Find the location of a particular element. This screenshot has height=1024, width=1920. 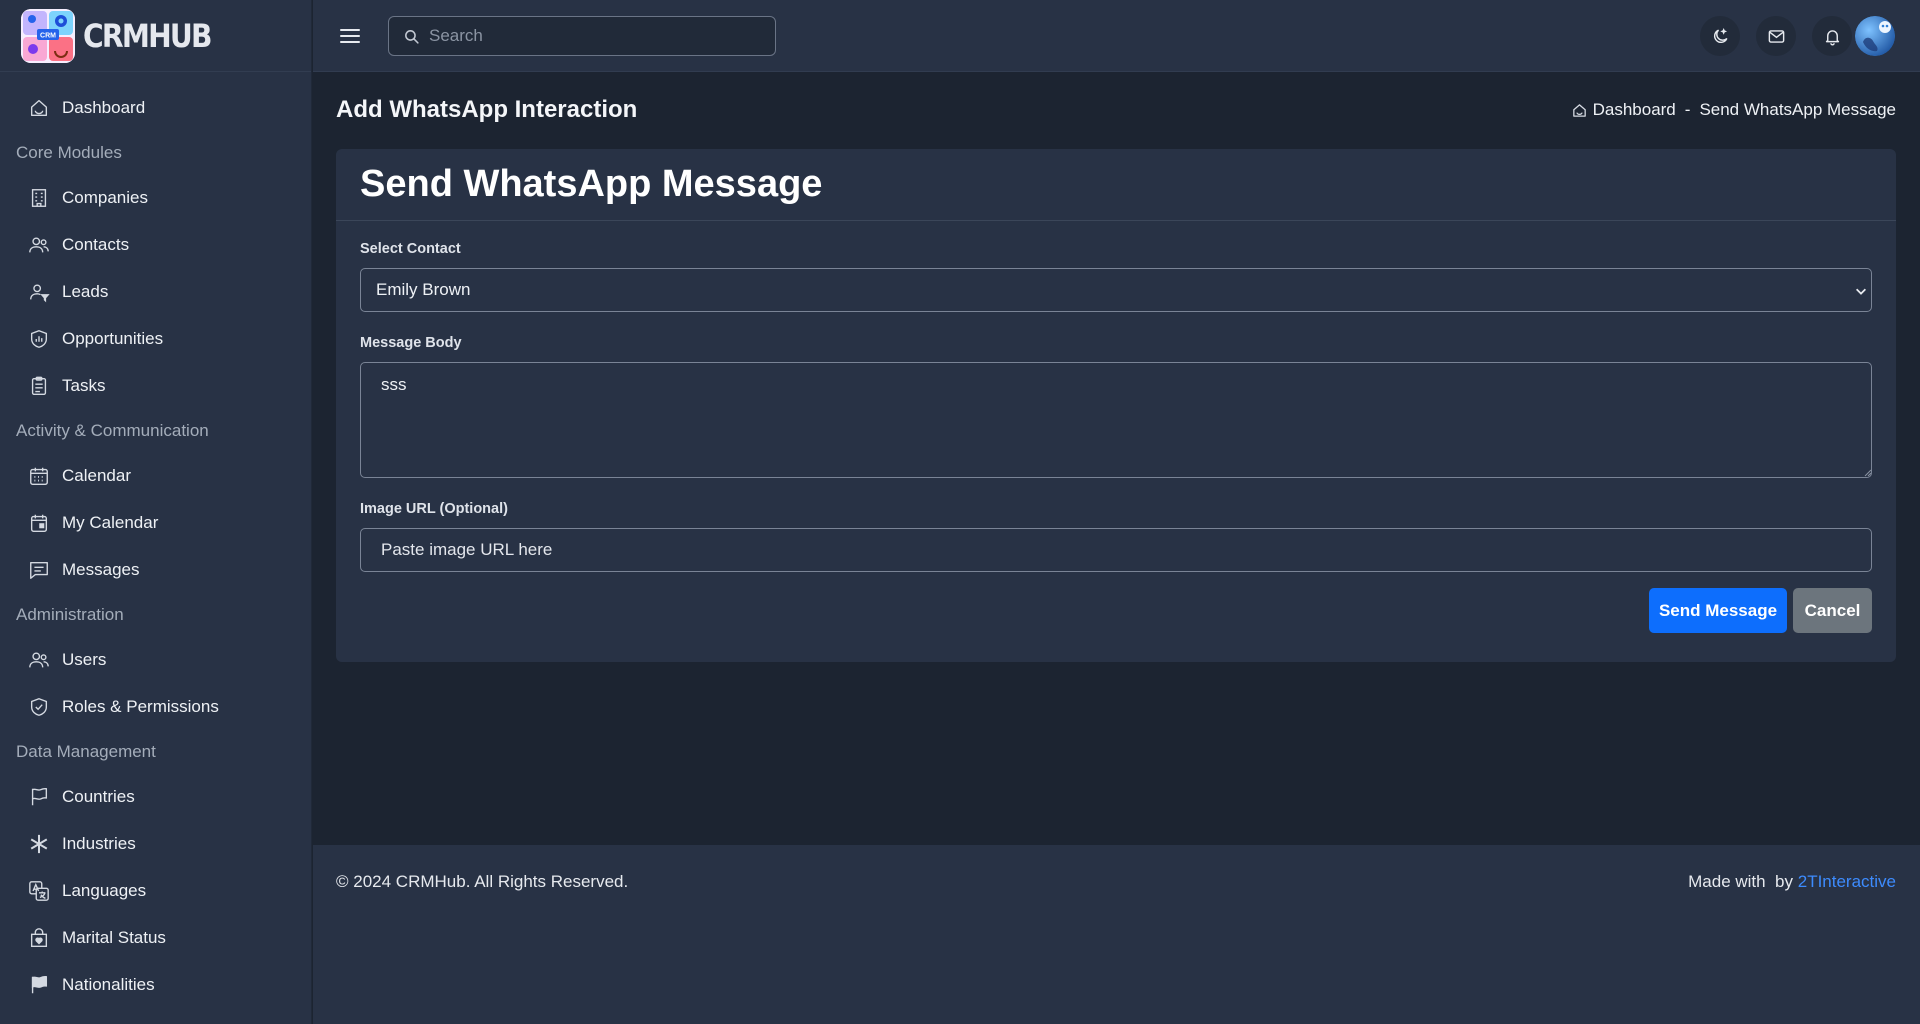

search-box is located at coordinates (582, 36).